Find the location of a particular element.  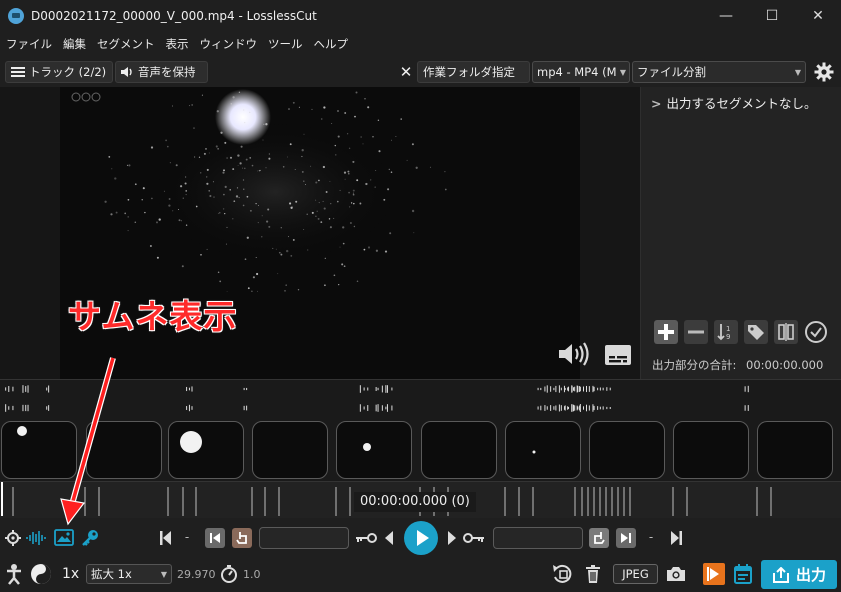

svg-text: 9 is located at coordinates (728, 337).